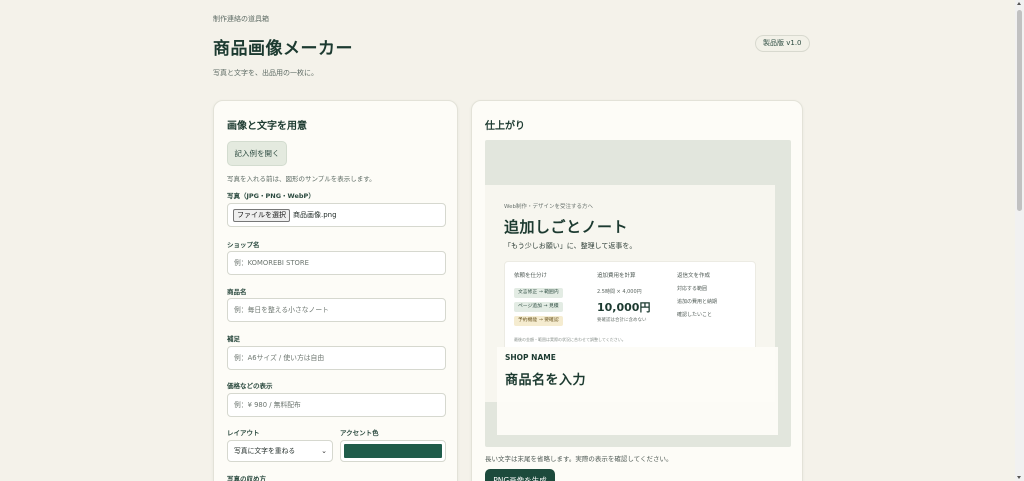 Image resolution: width=1024 pixels, height=481 pixels. Describe the element at coordinates (530, 357) in the screenshot. I see `overlay-shop-name: SHOP NAME` at that location.